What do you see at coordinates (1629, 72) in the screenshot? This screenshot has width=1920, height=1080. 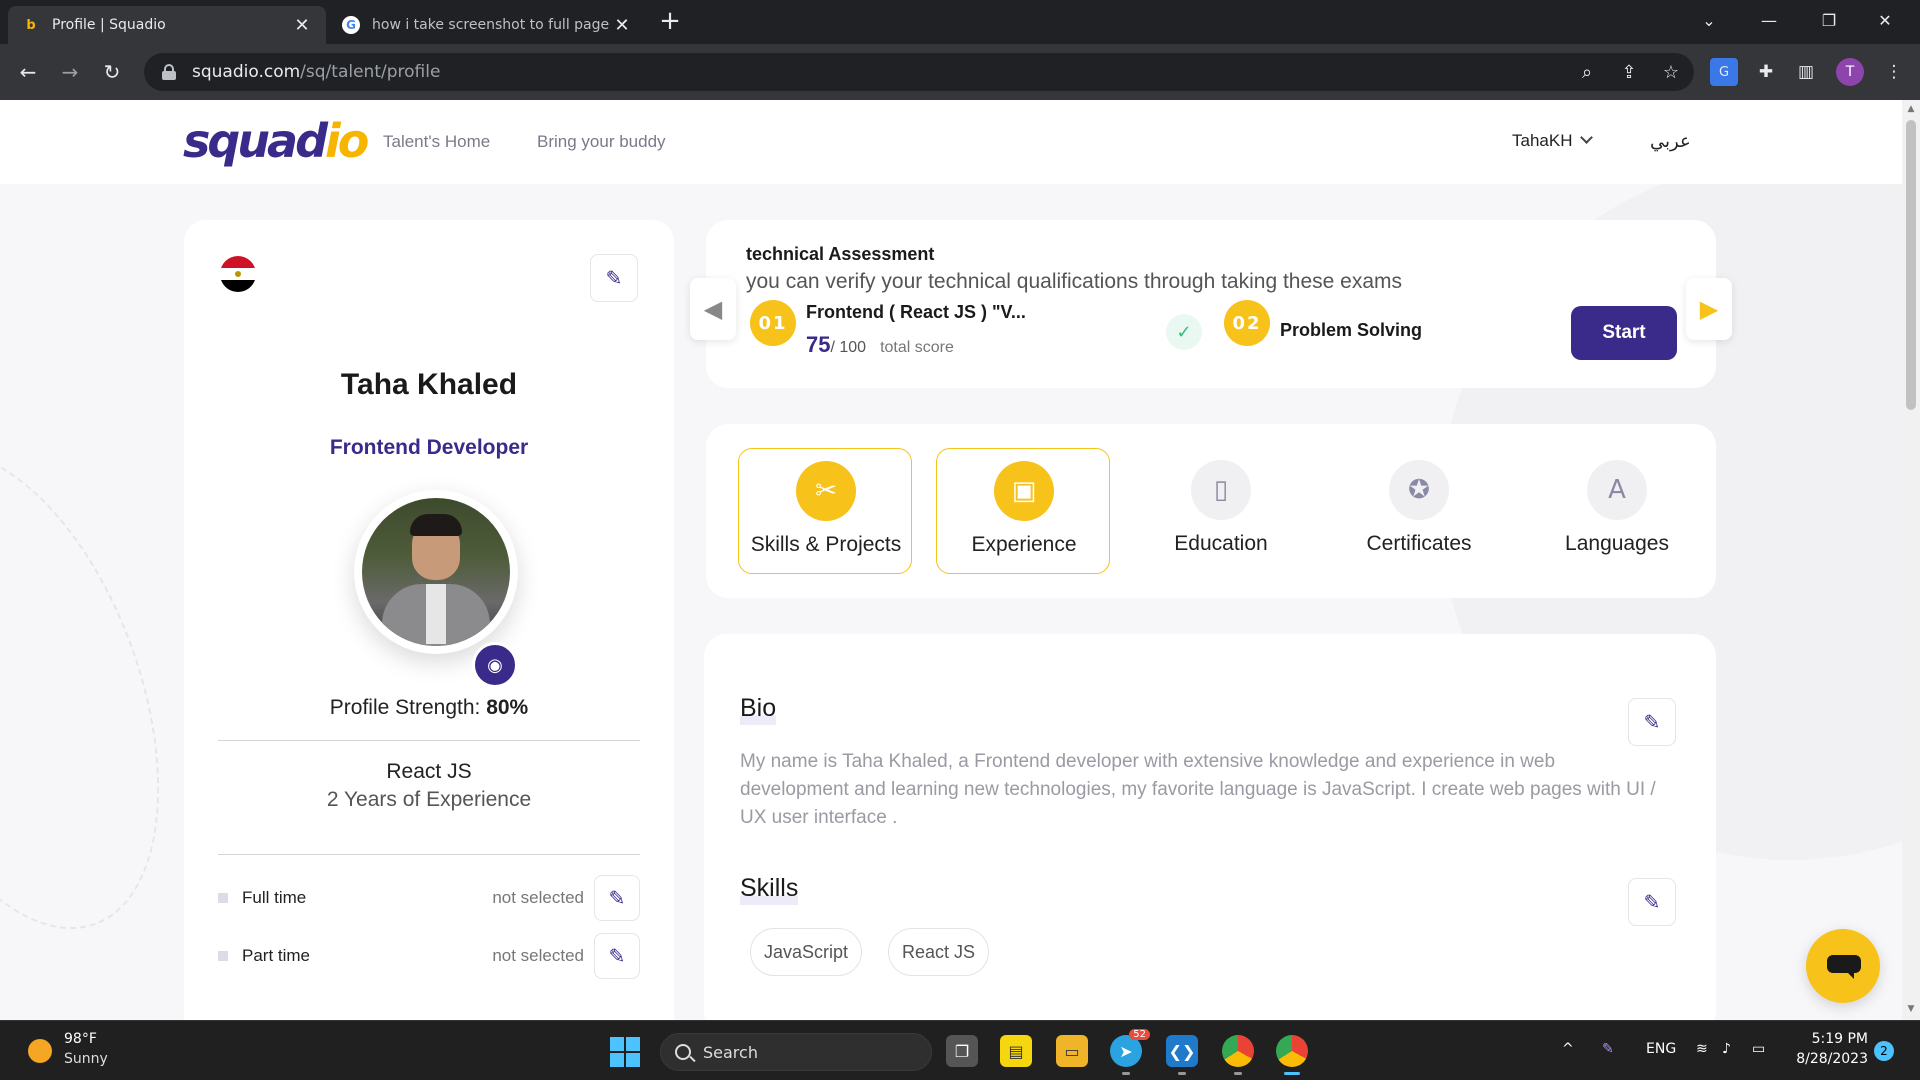 I see `share-icon: ⇪` at bounding box center [1629, 72].